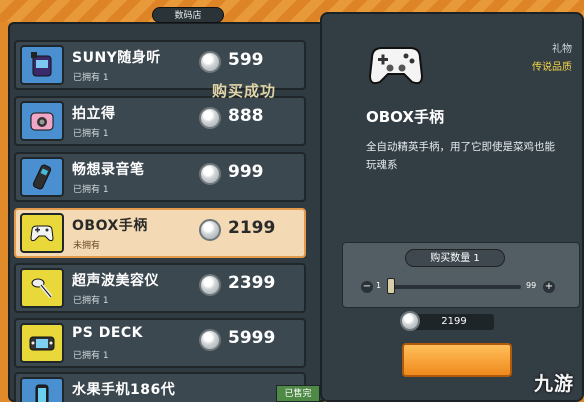 The image size is (584, 402). What do you see at coordinates (42, 121) in the screenshot?
I see `instant-camera-icon` at bounding box center [42, 121].